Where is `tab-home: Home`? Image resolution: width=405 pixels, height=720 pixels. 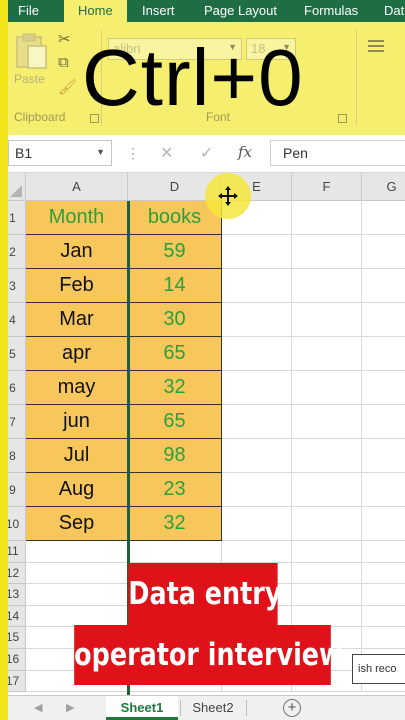
tab-home: Home is located at coordinates (95, 12).